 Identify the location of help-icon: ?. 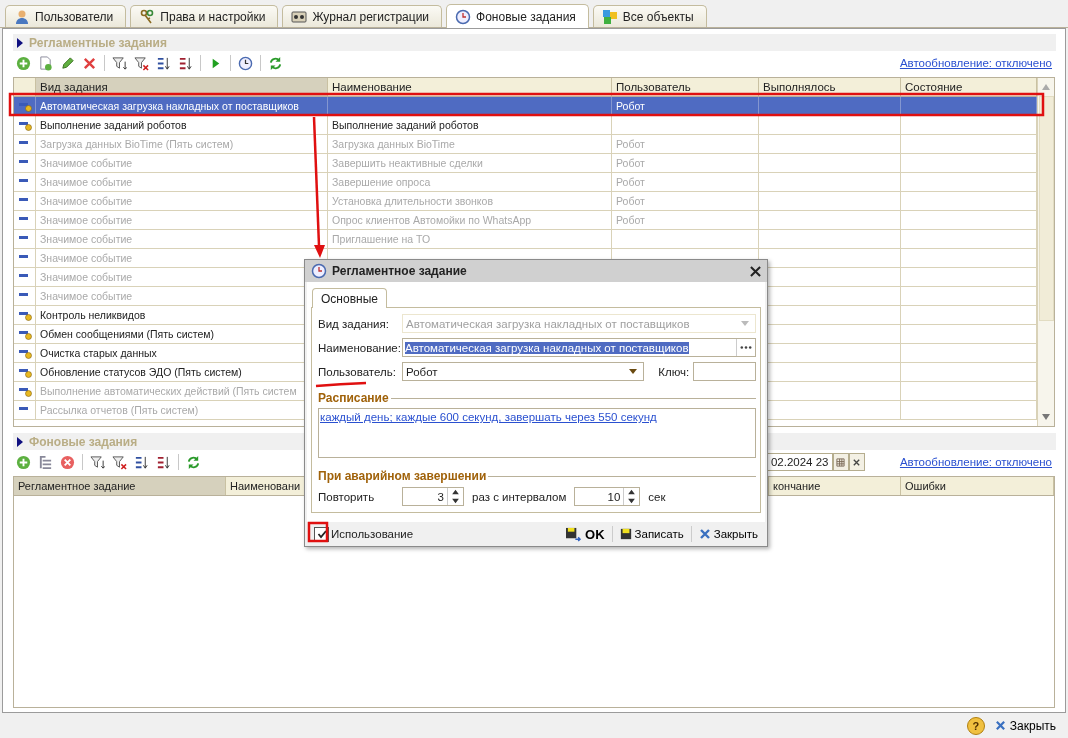
(975, 725).